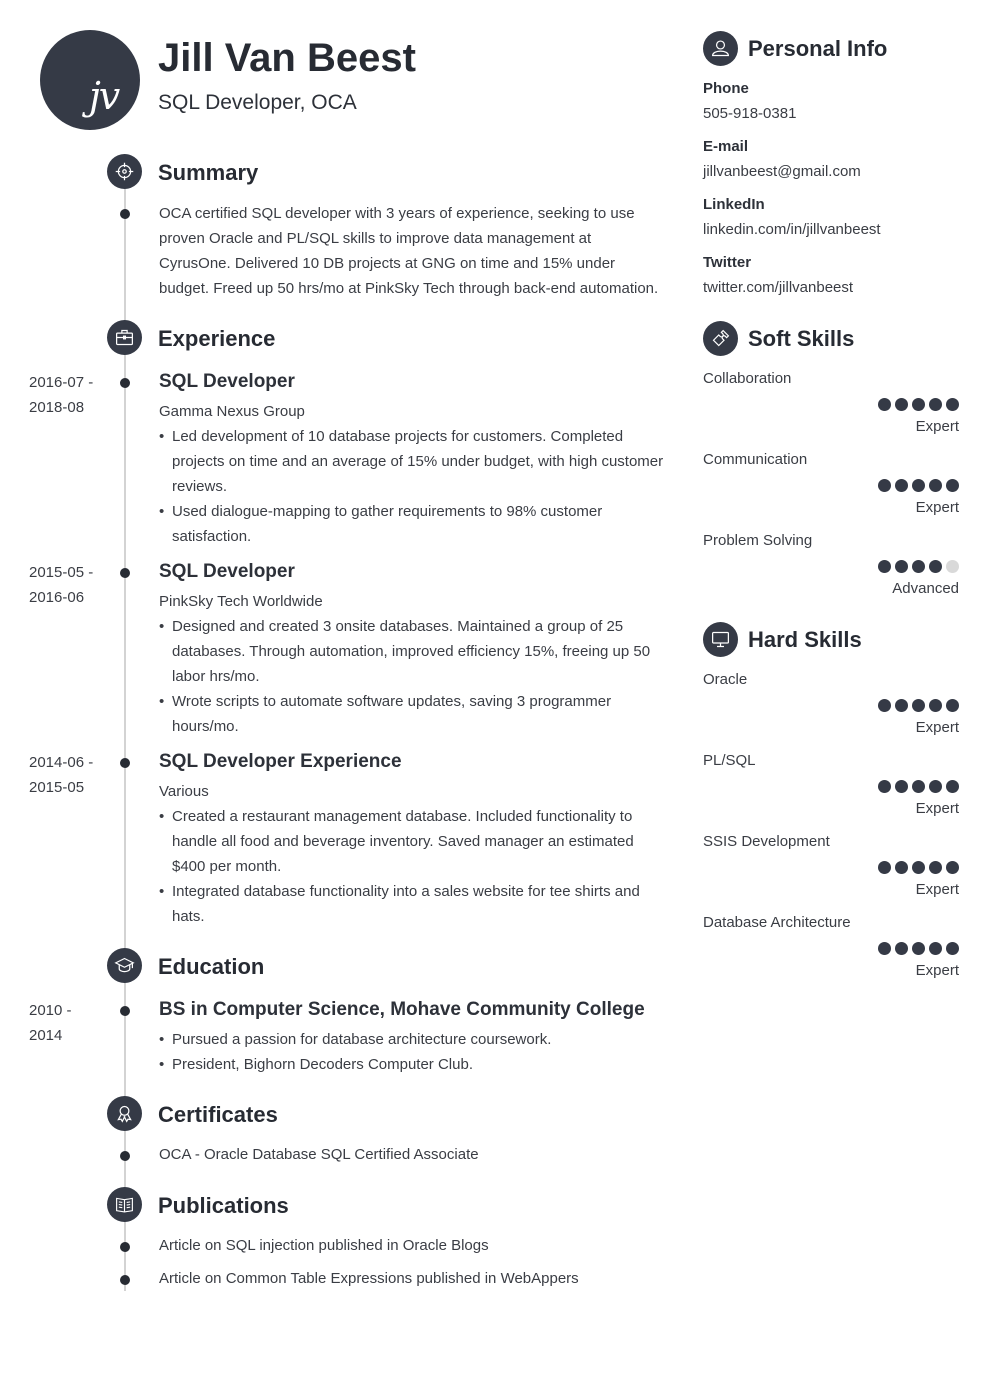 The image size is (990, 1400). I want to click on avatar-initials: jv, so click(104, 96).